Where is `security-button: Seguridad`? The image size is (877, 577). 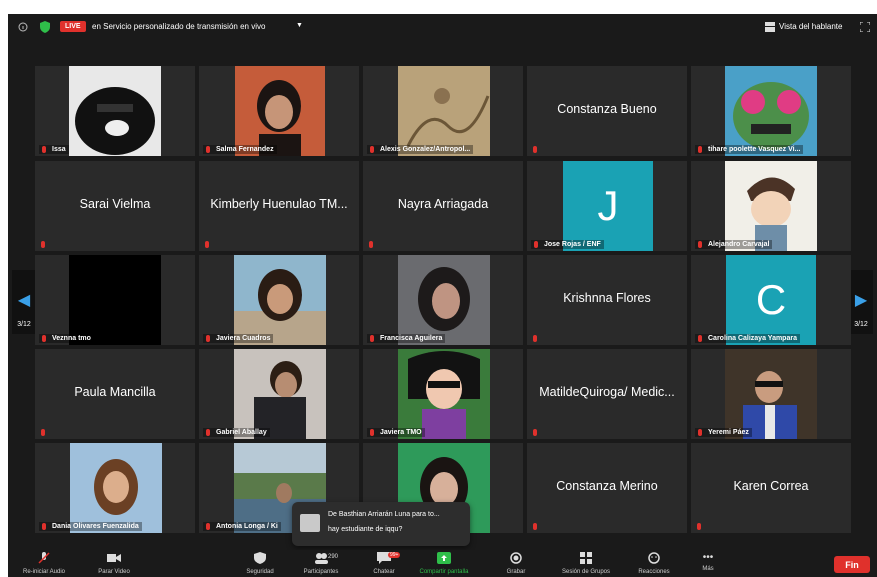
security-button: Seguridad is located at coordinates (260, 563).